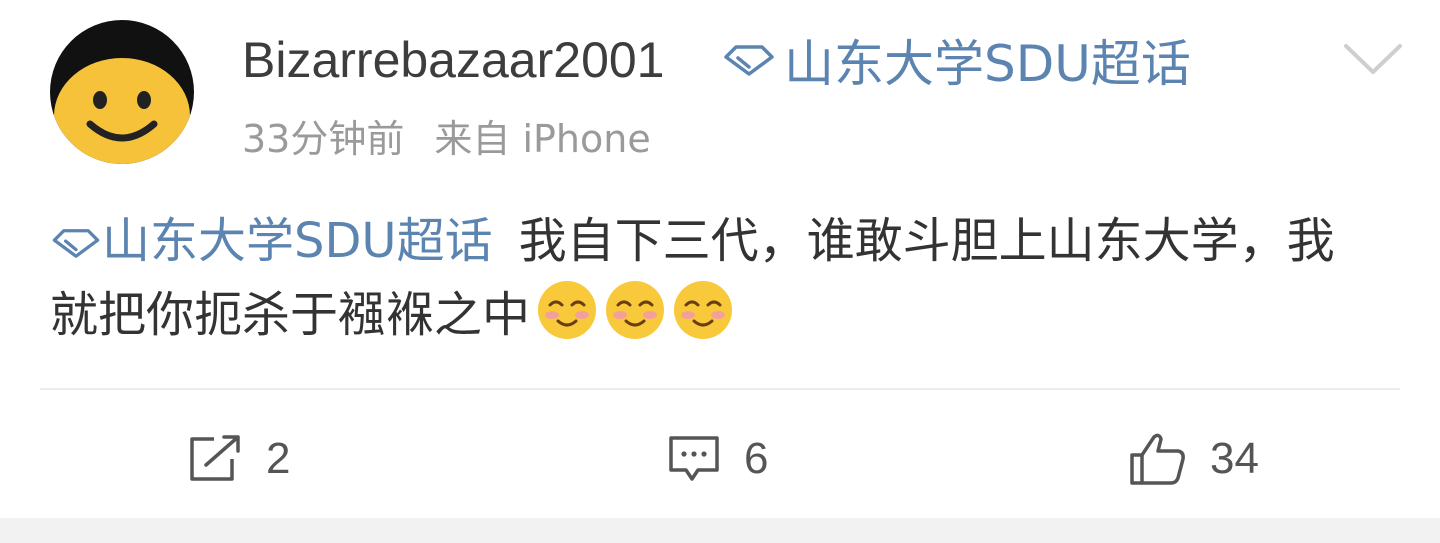 The height and width of the screenshot is (543, 1440). Describe the element at coordinates (297, 241) in the screenshot. I see `content-topic-label: 山东大学SDU超话` at that location.